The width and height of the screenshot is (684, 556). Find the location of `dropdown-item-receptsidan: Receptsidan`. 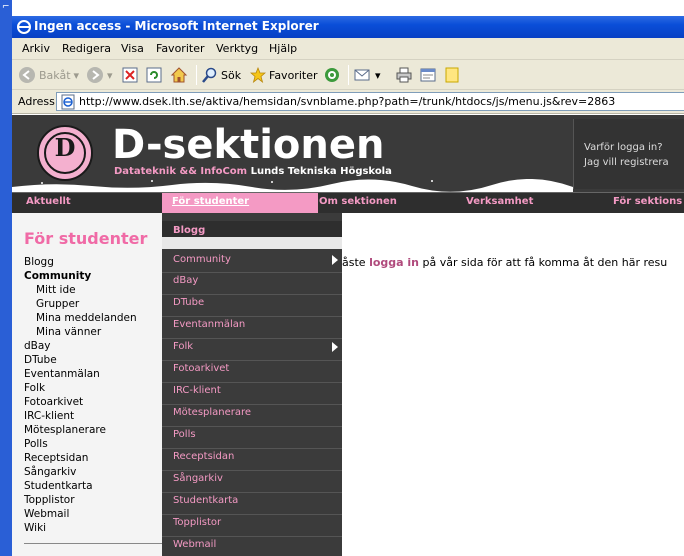

dropdown-item-receptsidan: Receptsidan is located at coordinates (252, 458).